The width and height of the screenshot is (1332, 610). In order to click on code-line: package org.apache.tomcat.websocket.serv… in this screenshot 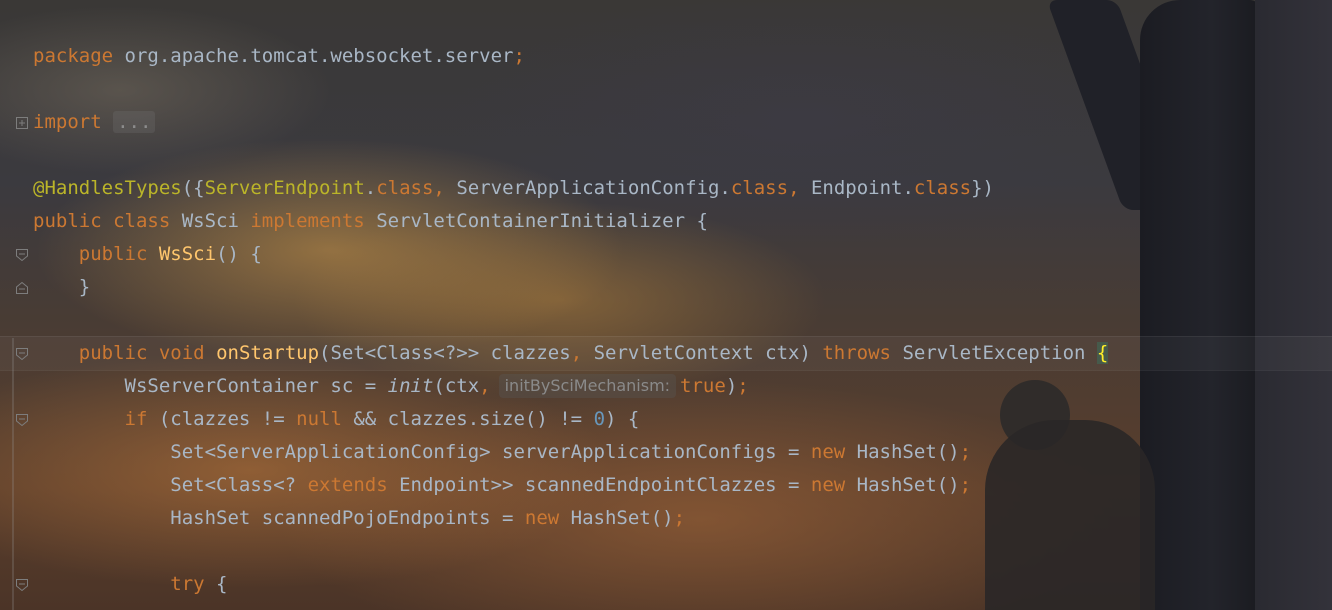, I will do `click(666, 56)`.